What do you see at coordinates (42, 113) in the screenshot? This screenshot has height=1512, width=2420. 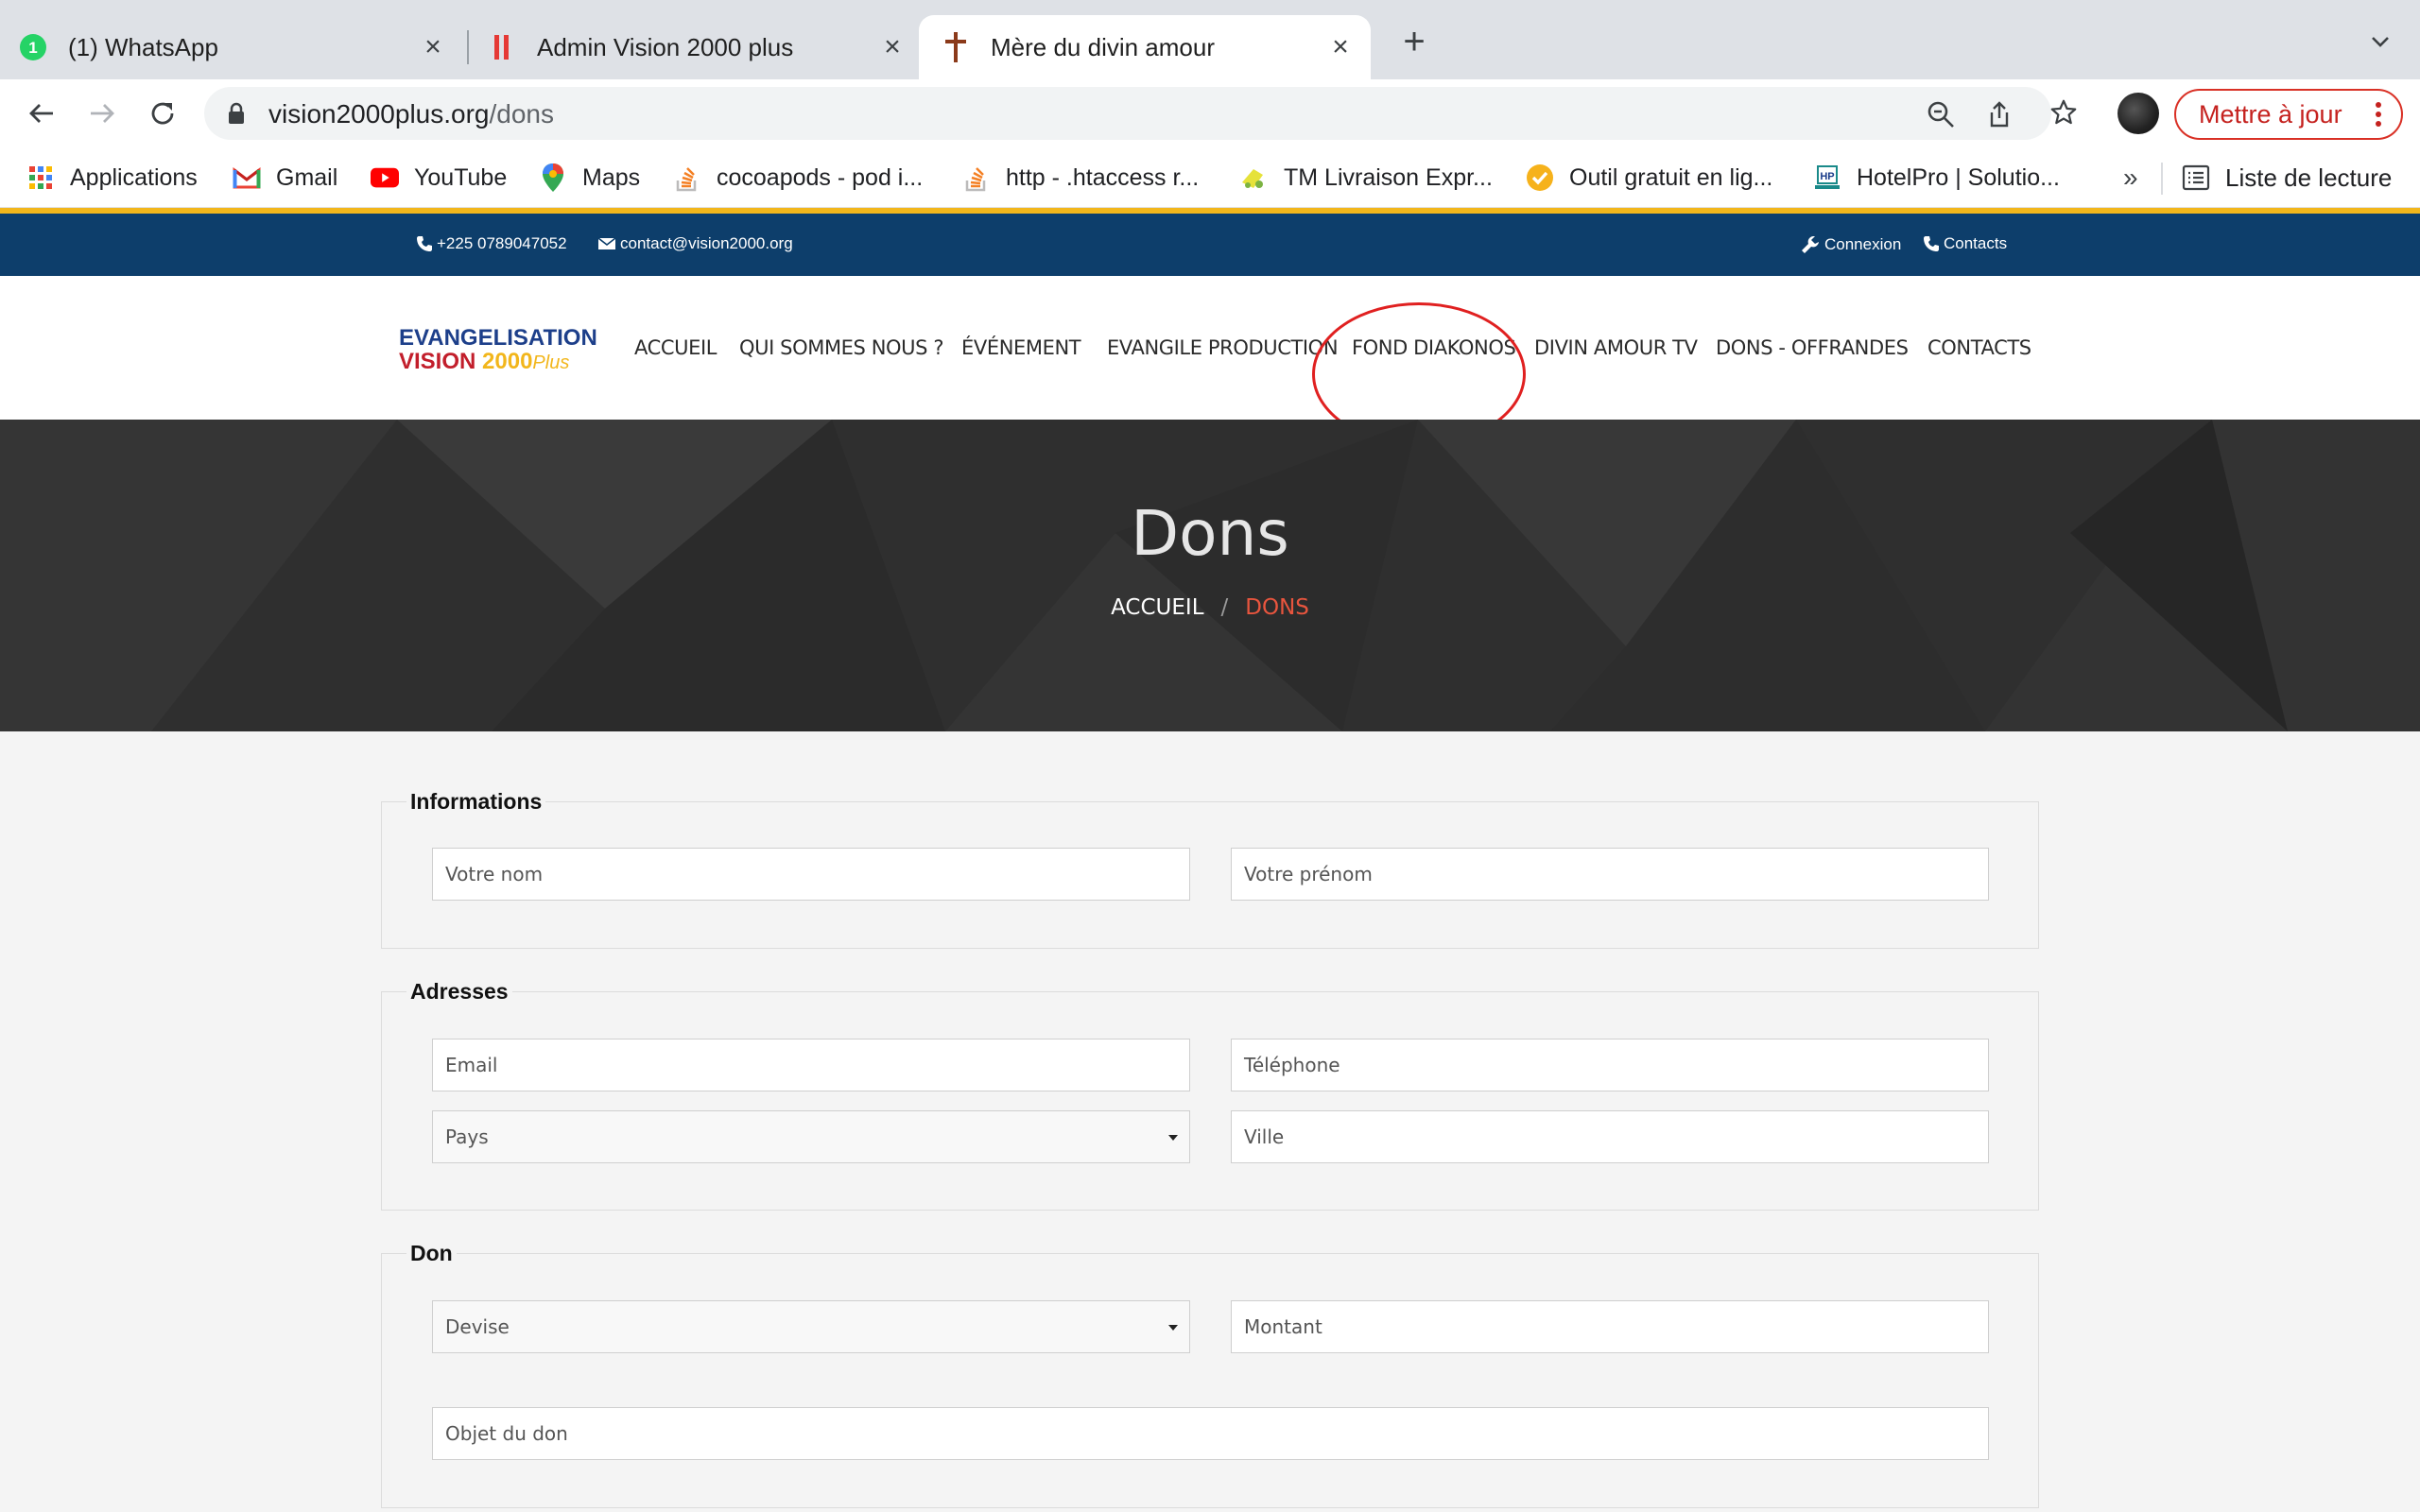 I see `back-button` at bounding box center [42, 113].